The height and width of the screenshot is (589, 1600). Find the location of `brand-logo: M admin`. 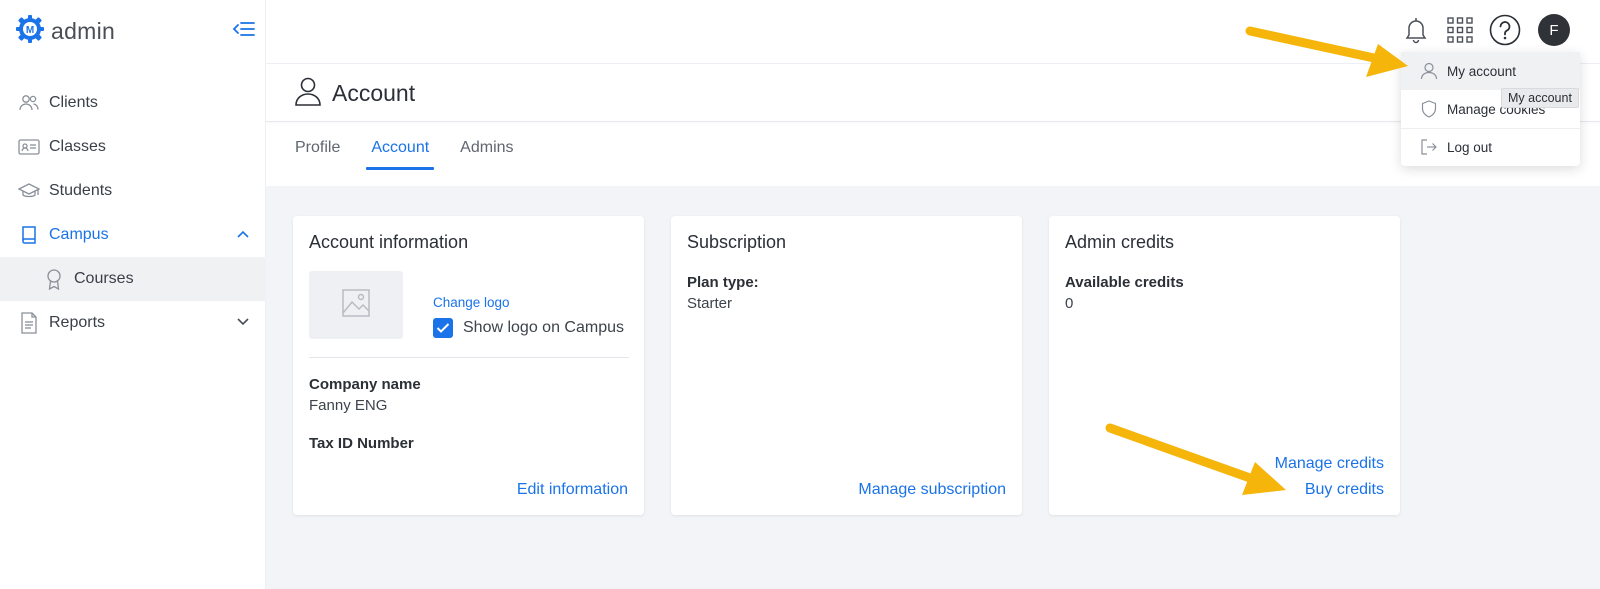

brand-logo: M admin is located at coordinates (65, 31).